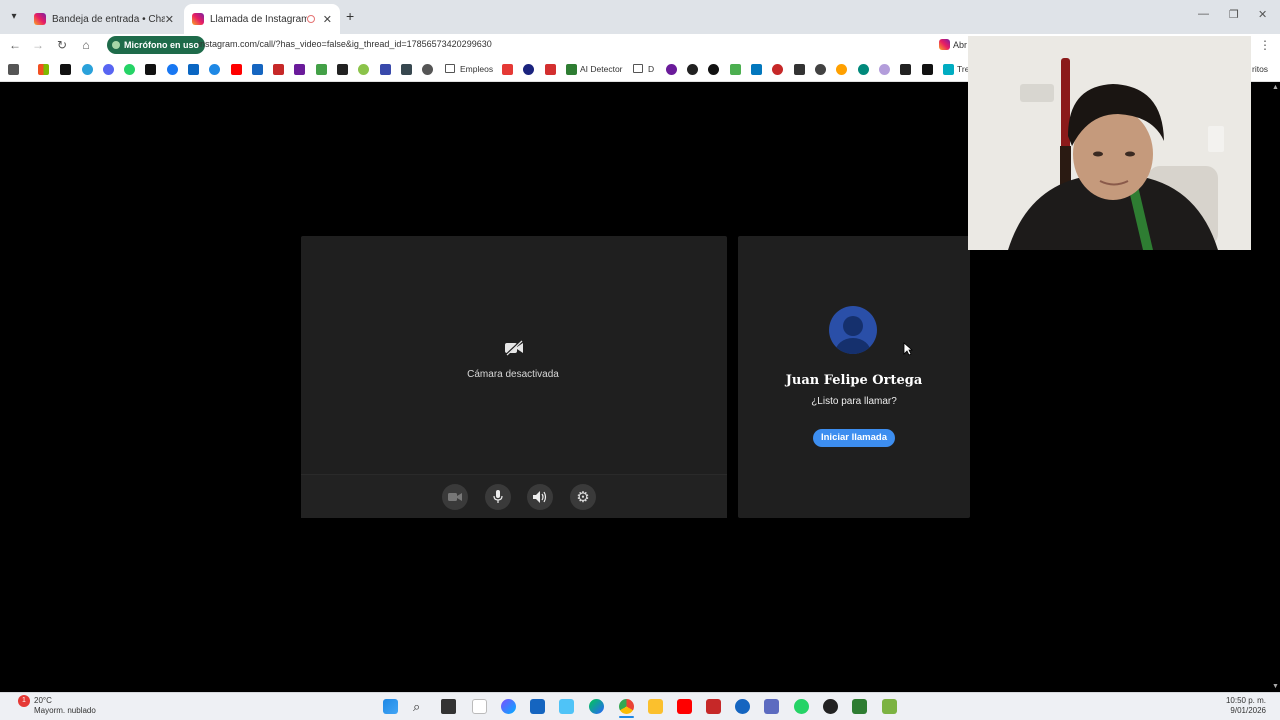 The height and width of the screenshot is (720, 1280). I want to click on edge-icon, so click(596, 706).